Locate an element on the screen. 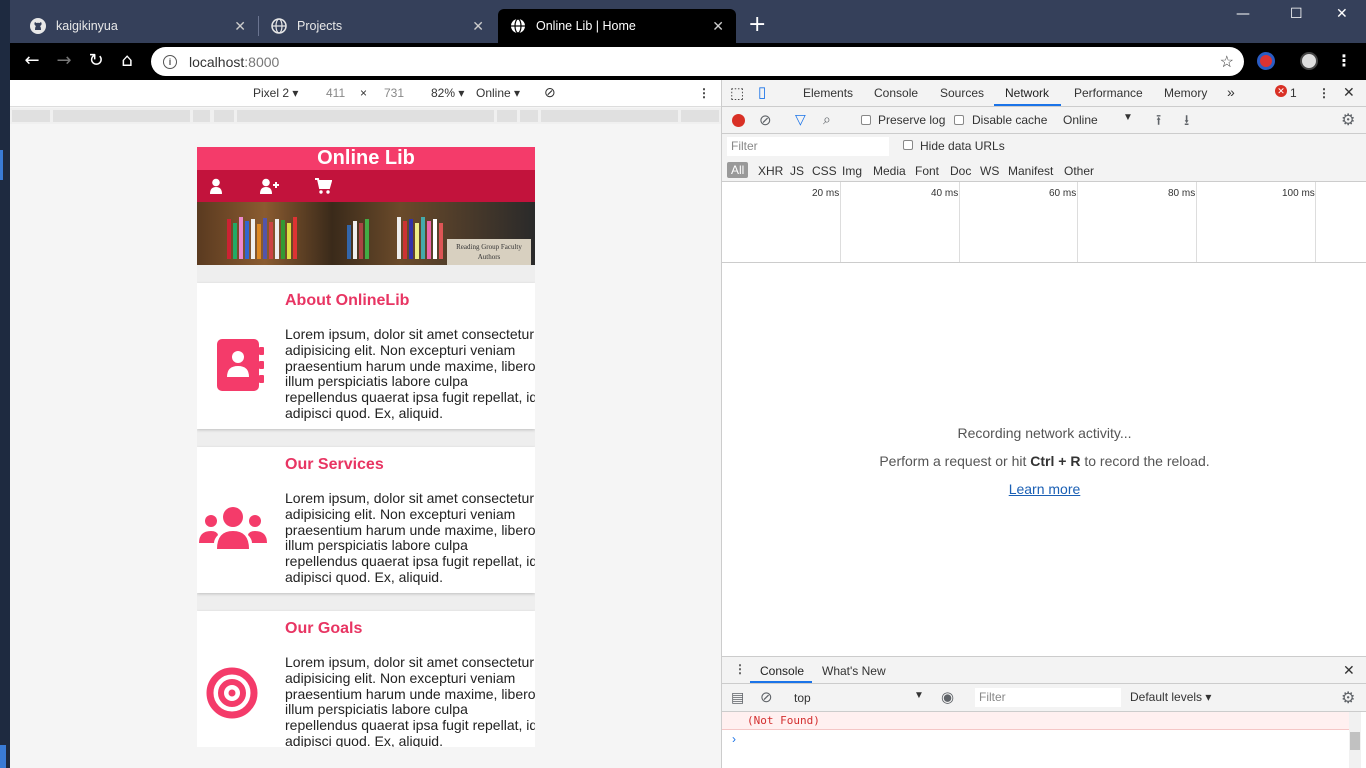 The image size is (1366, 768). context-select: top is located at coordinates (802, 698).